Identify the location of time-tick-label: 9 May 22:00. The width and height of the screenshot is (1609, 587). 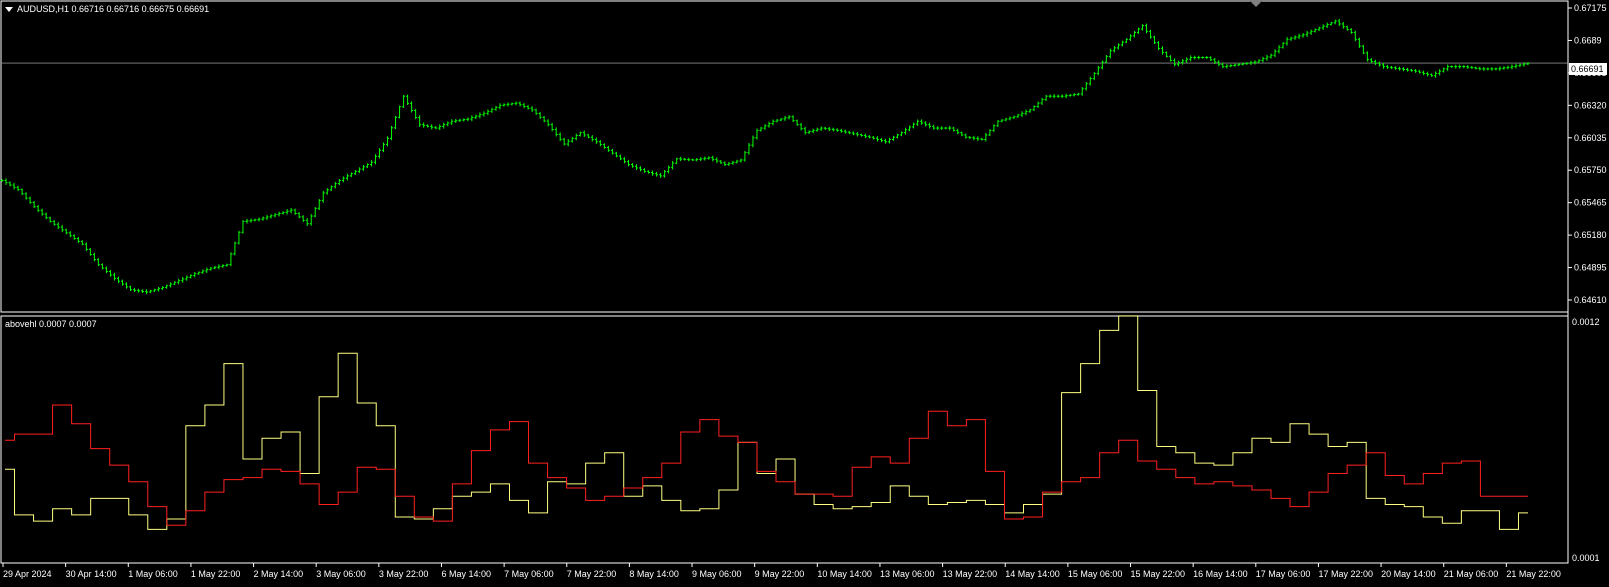
(780, 574).